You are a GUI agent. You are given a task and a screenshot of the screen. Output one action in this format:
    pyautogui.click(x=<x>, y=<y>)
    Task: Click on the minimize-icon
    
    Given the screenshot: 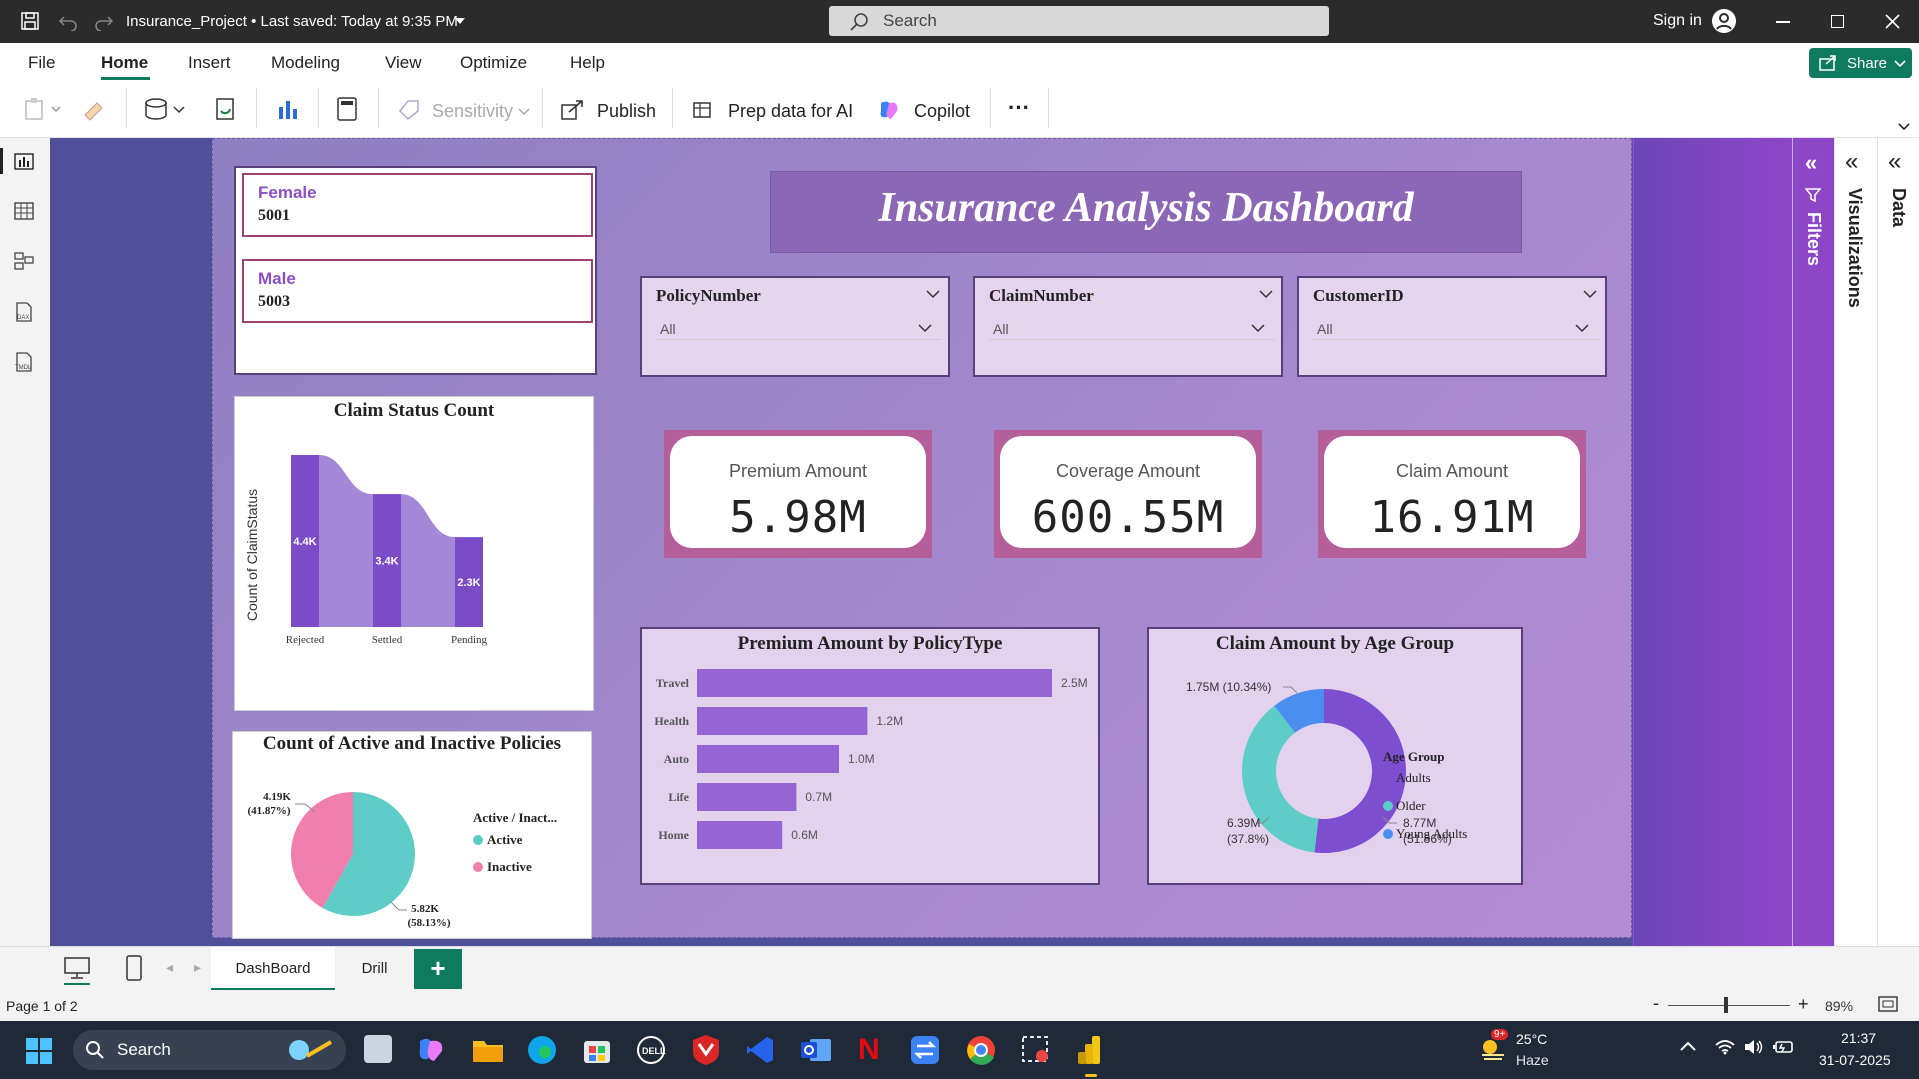 What is the action you would take?
    pyautogui.click(x=1783, y=22)
    